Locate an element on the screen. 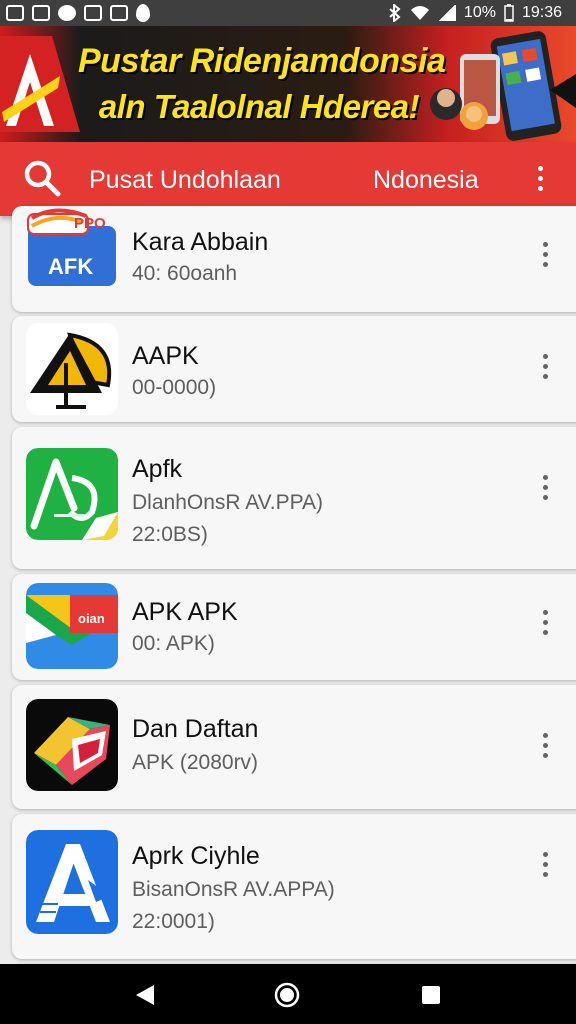 This screenshot has height=1024, width=576. folder-tag-label: PPO is located at coordinates (90, 223).